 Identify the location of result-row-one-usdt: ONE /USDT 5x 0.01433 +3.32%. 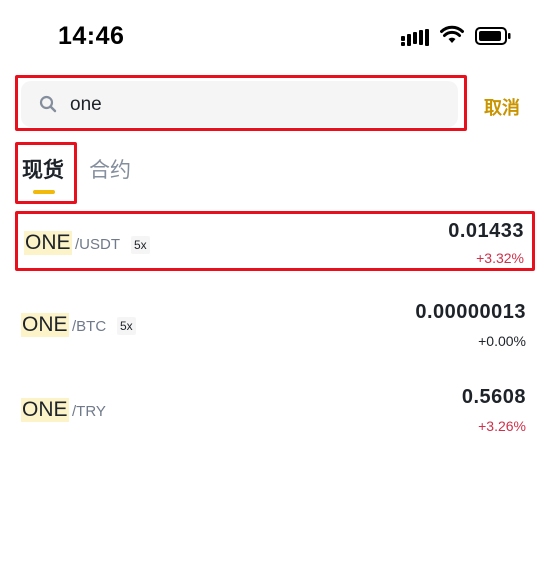
(275, 241).